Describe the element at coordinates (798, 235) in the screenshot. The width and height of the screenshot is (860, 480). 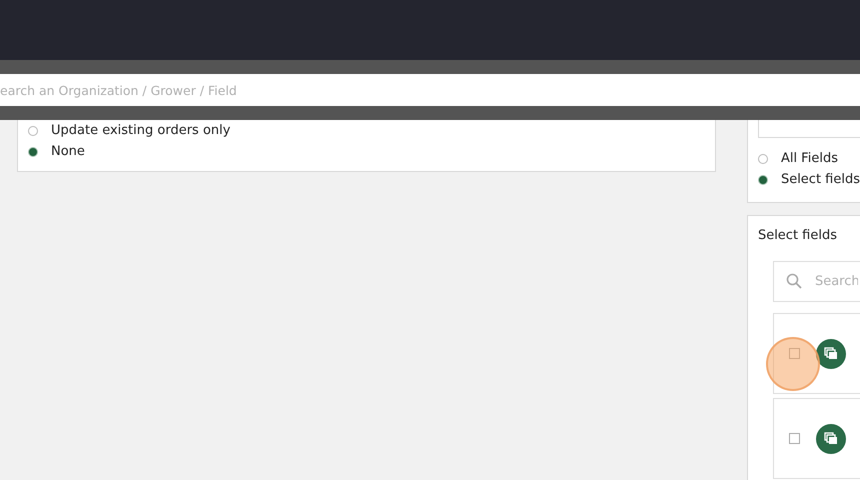
I see `section-title: Select fields` at that location.